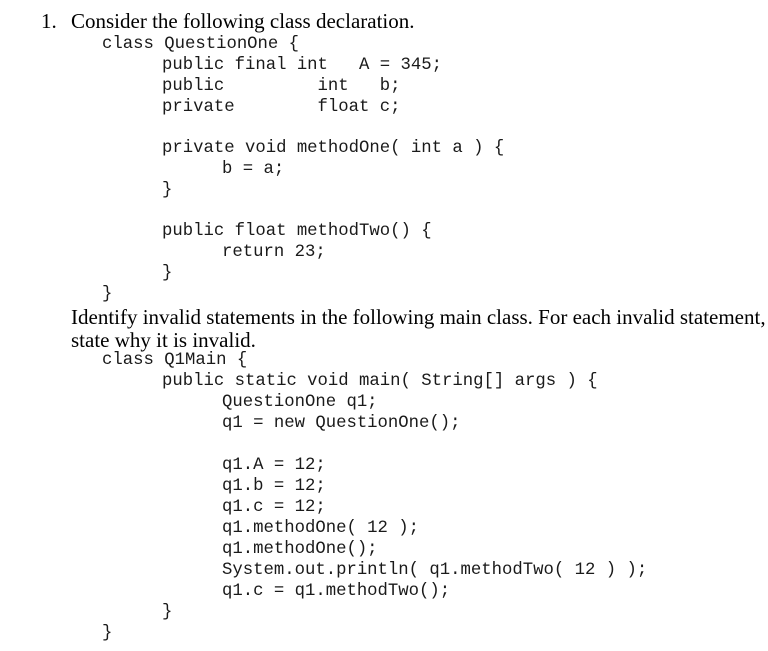 This screenshot has width=768, height=651. I want to click on code-line: public float methodTwo() {, so click(297, 231).